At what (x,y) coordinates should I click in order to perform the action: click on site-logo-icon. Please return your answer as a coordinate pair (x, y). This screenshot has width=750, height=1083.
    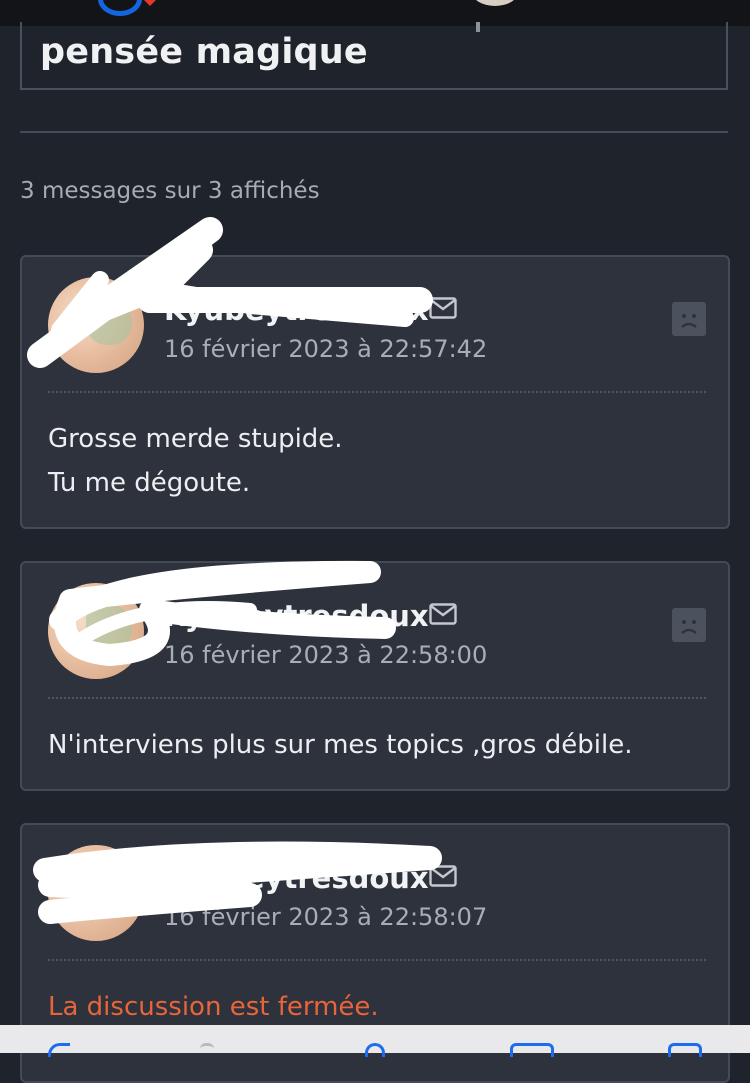
    Looking at the image, I should click on (120, 8).